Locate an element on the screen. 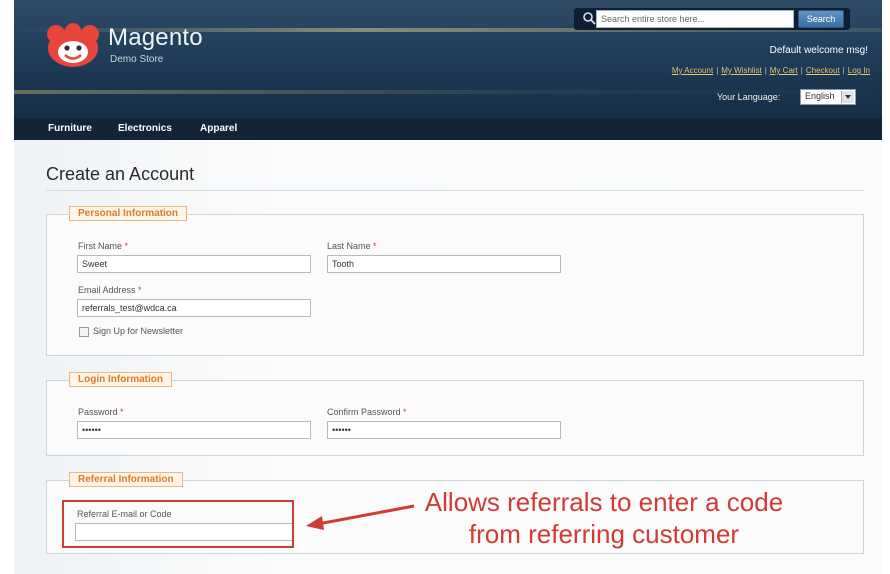  newsletter-label: Sign Up for Newsletter is located at coordinates (138, 331).